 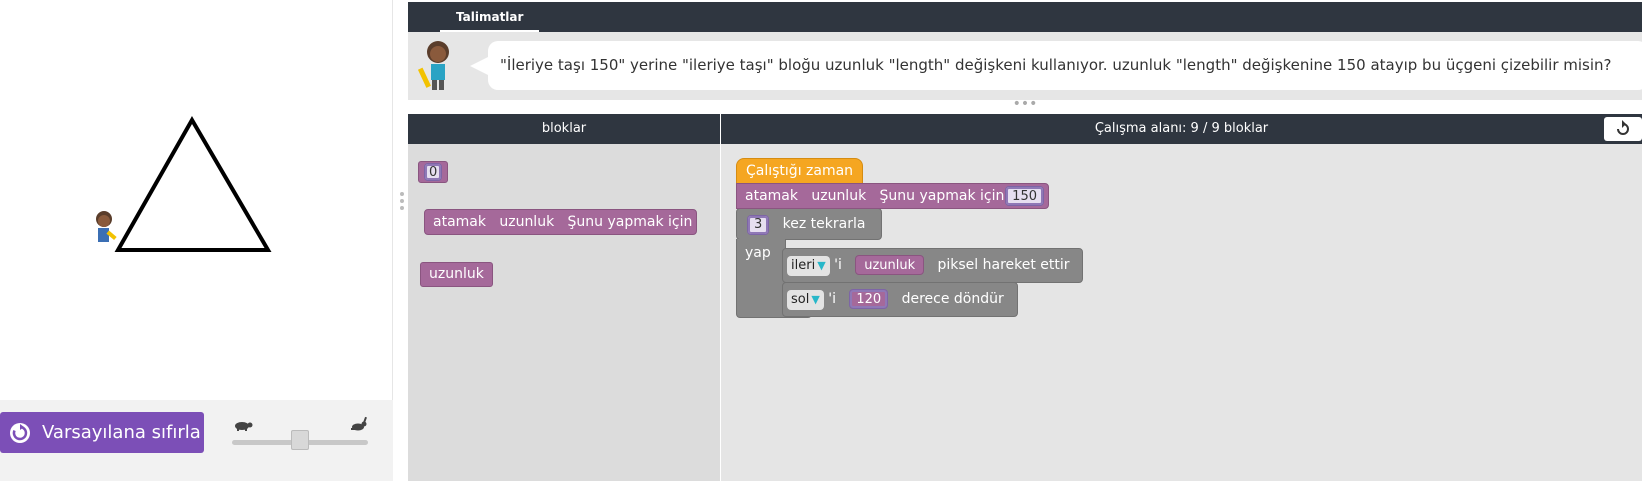 I want to click on reset-button: Varsayılana sıfırla, so click(x=102, y=432).